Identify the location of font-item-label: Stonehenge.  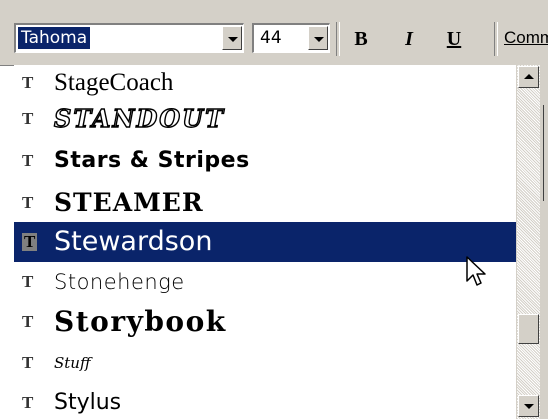
(119, 282).